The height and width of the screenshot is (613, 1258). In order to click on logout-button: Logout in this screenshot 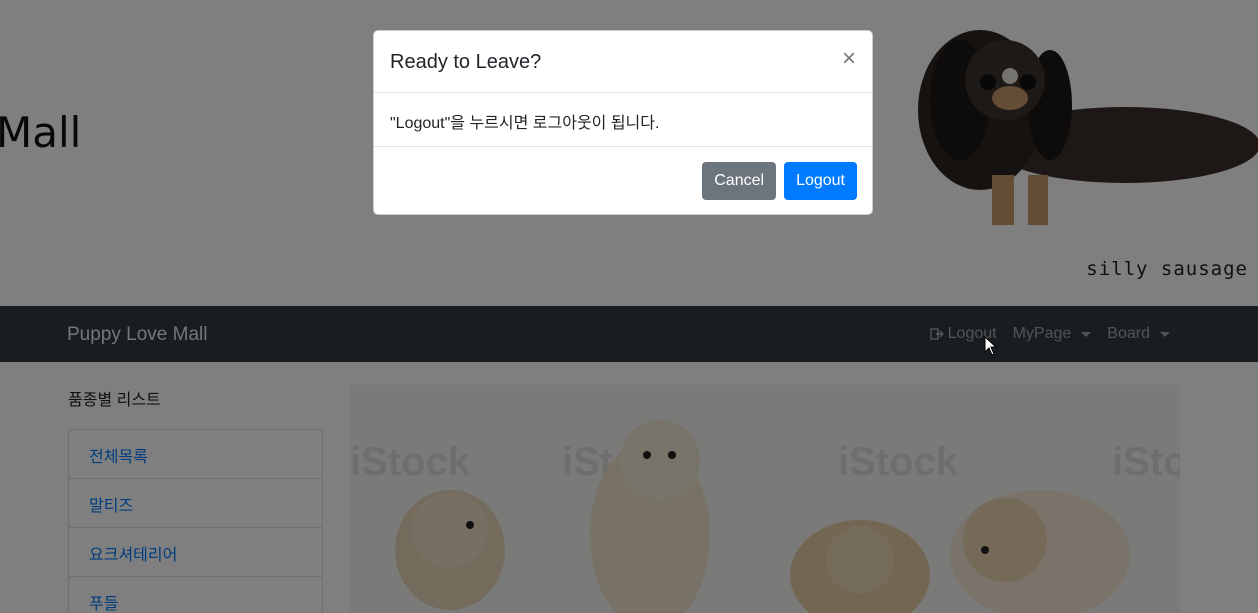, I will do `click(820, 181)`.